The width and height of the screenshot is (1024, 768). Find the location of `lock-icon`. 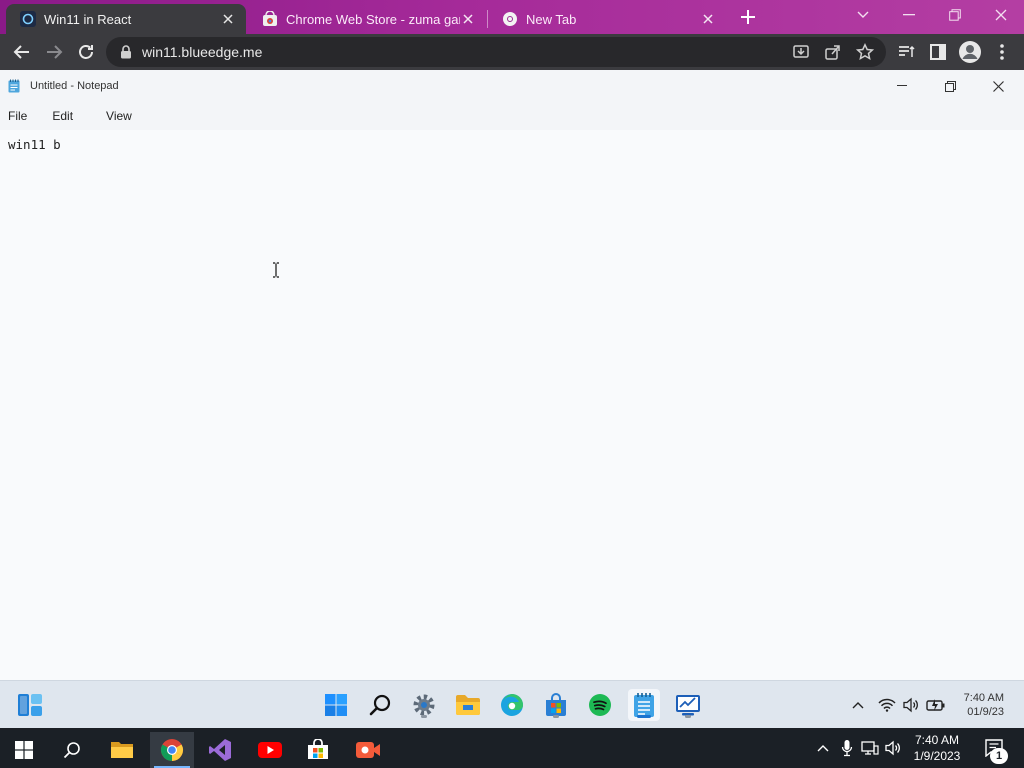

lock-icon is located at coordinates (126, 52).